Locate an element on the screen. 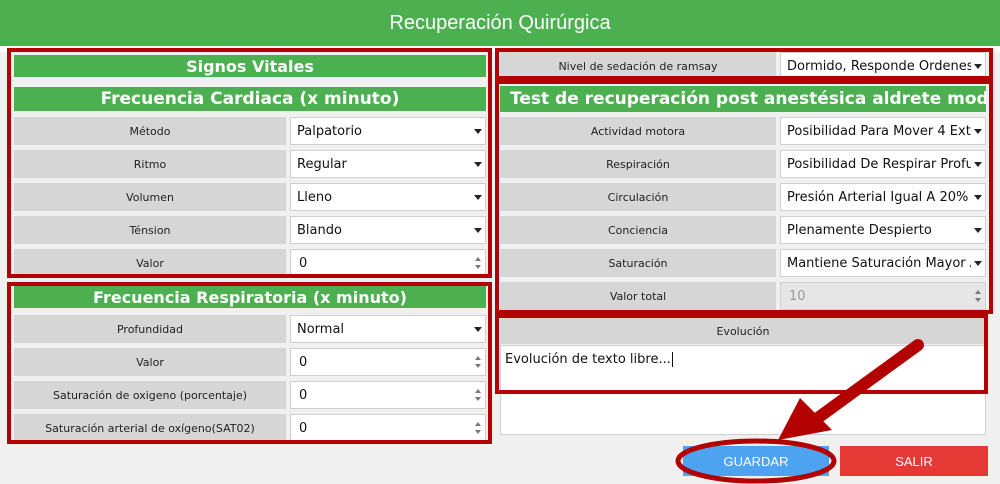 This screenshot has width=1000, height=484. oxygen-sat-row: Saturación de oxigeno (porcentaje) 0 is located at coordinates (250, 395).